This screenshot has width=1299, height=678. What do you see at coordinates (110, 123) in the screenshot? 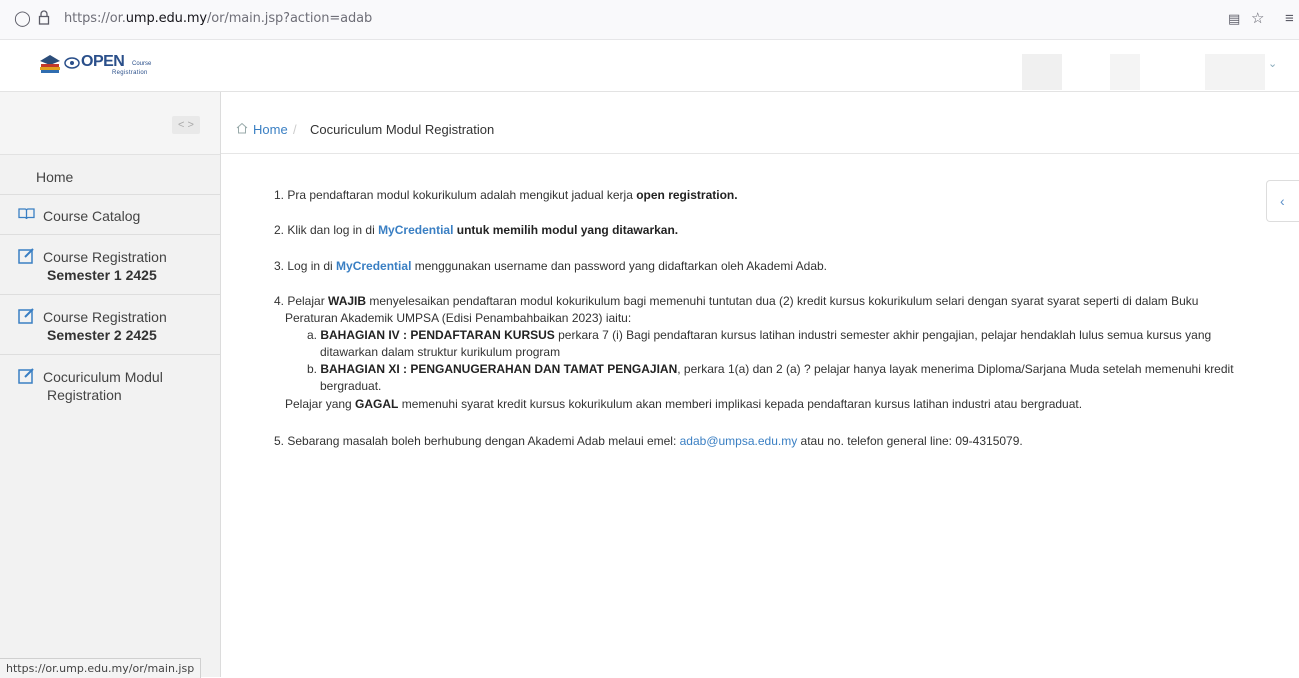
I see `sidebar-toggle-row: < >` at bounding box center [110, 123].